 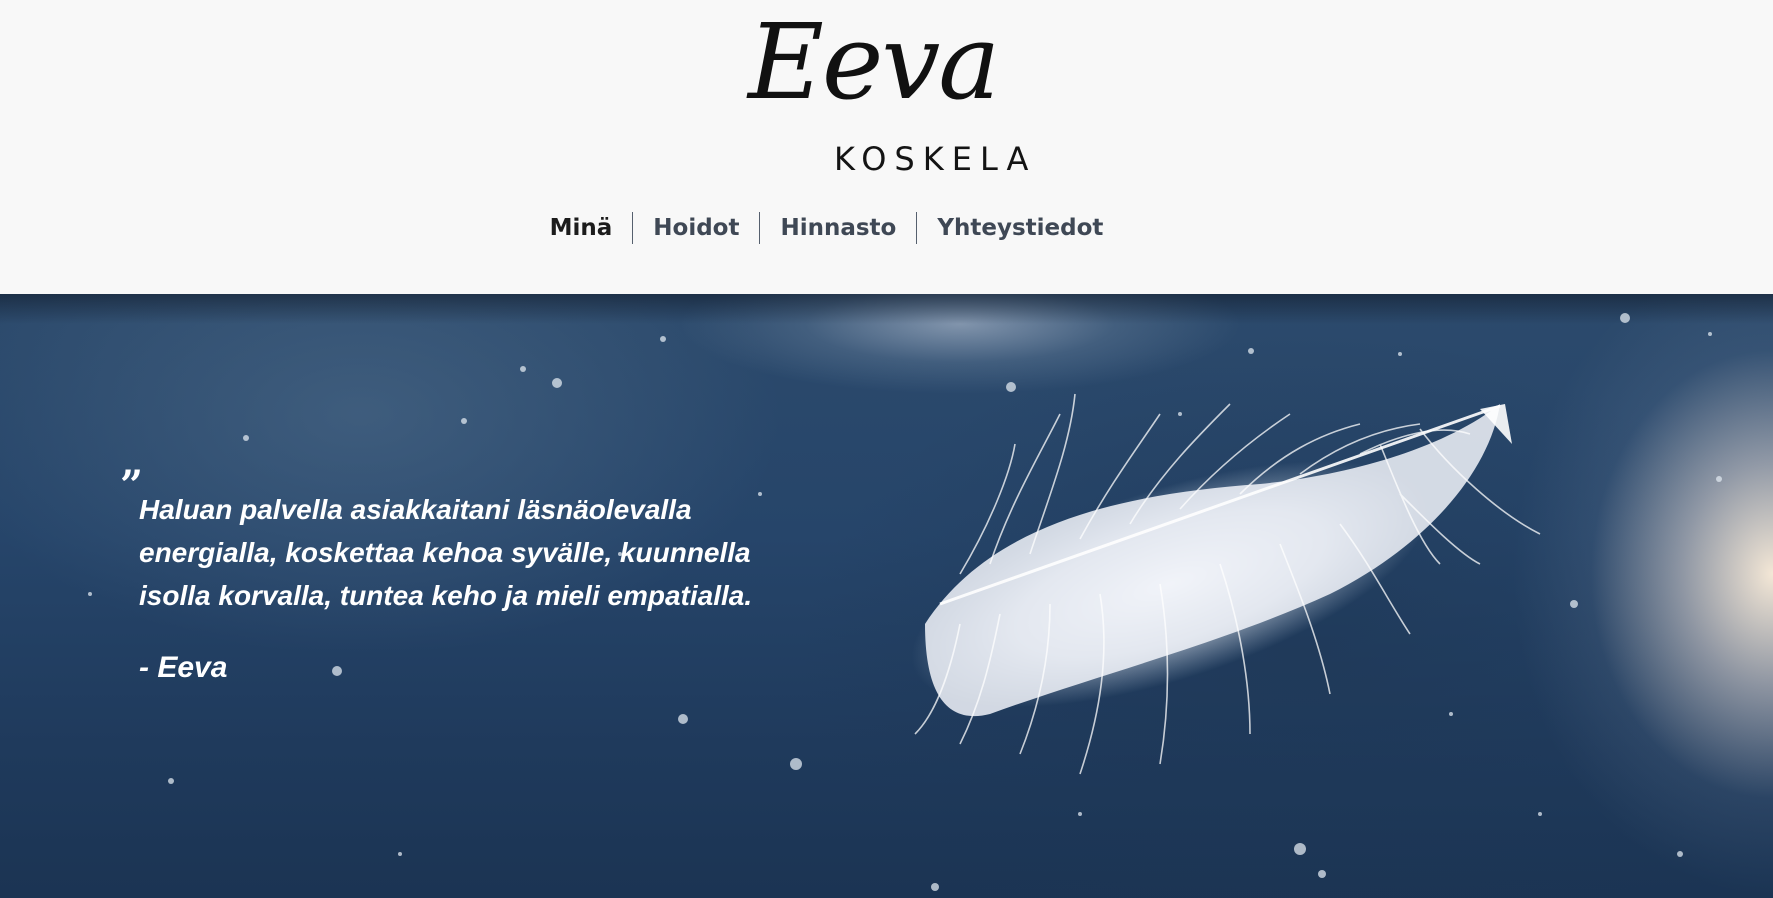 I want to click on main-nav: Minä Hoidot Hinnasto Yhteystiedot, so click(x=886, y=228).